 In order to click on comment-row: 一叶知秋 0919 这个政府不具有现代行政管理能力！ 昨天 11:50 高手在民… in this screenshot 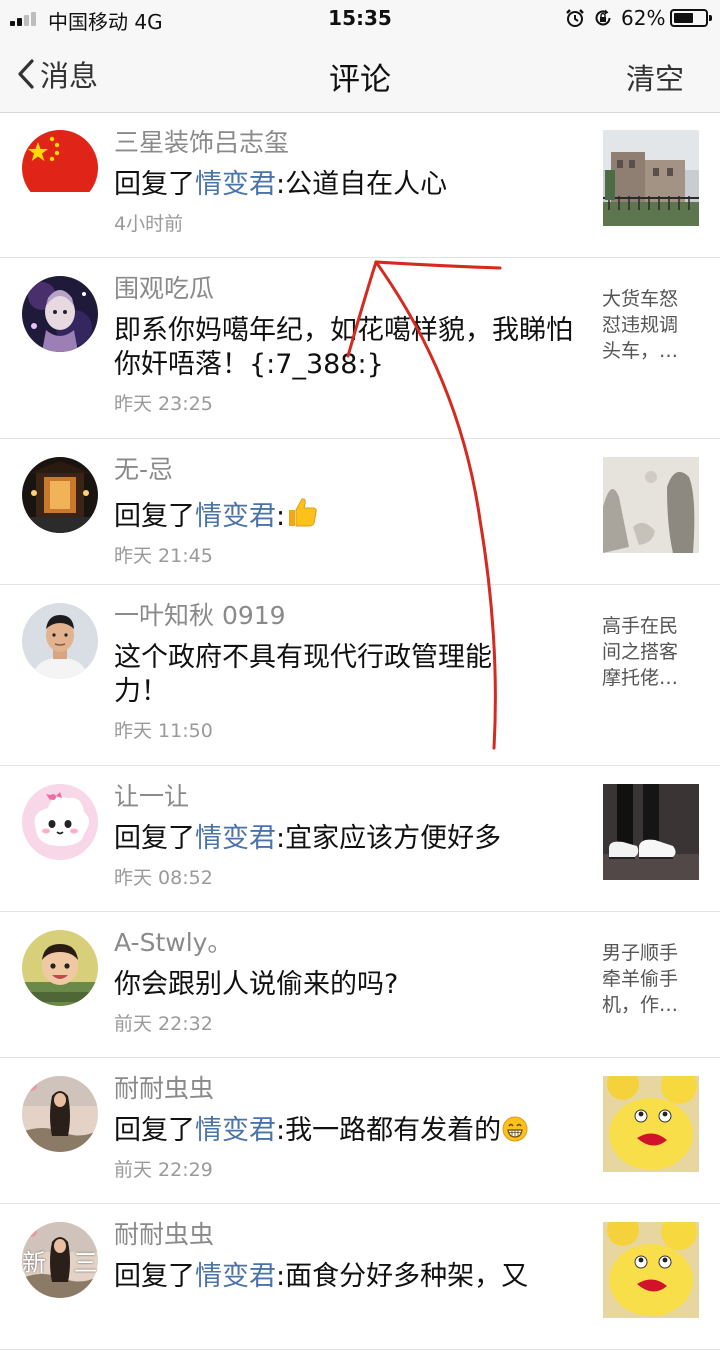, I will do `click(360, 675)`.